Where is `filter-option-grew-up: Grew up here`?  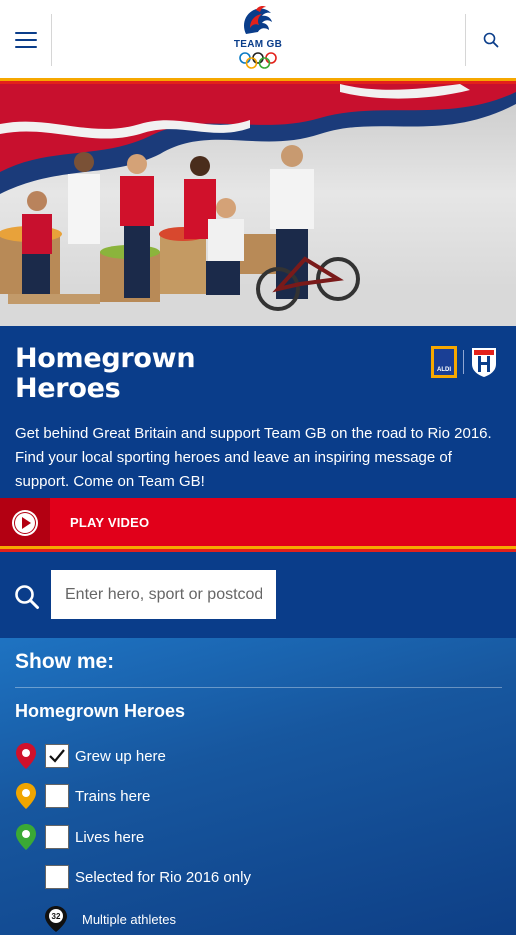
filter-option-grew-up: Grew up here is located at coordinates (90, 756).